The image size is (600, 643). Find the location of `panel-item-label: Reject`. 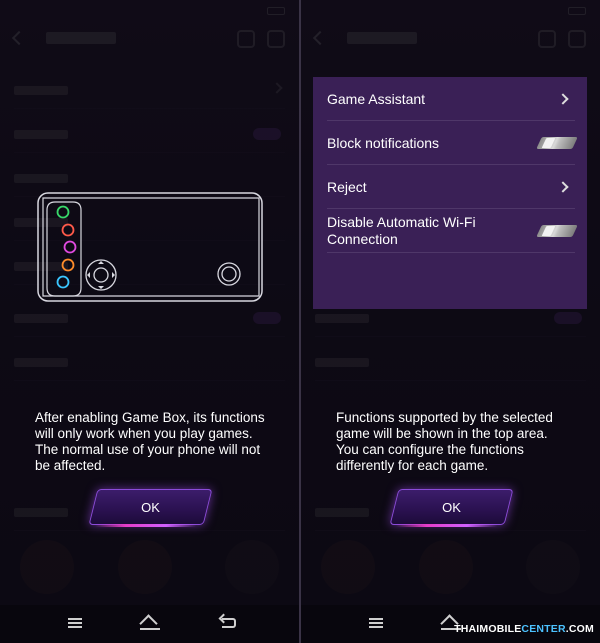

panel-item-label: Reject is located at coordinates (347, 187).